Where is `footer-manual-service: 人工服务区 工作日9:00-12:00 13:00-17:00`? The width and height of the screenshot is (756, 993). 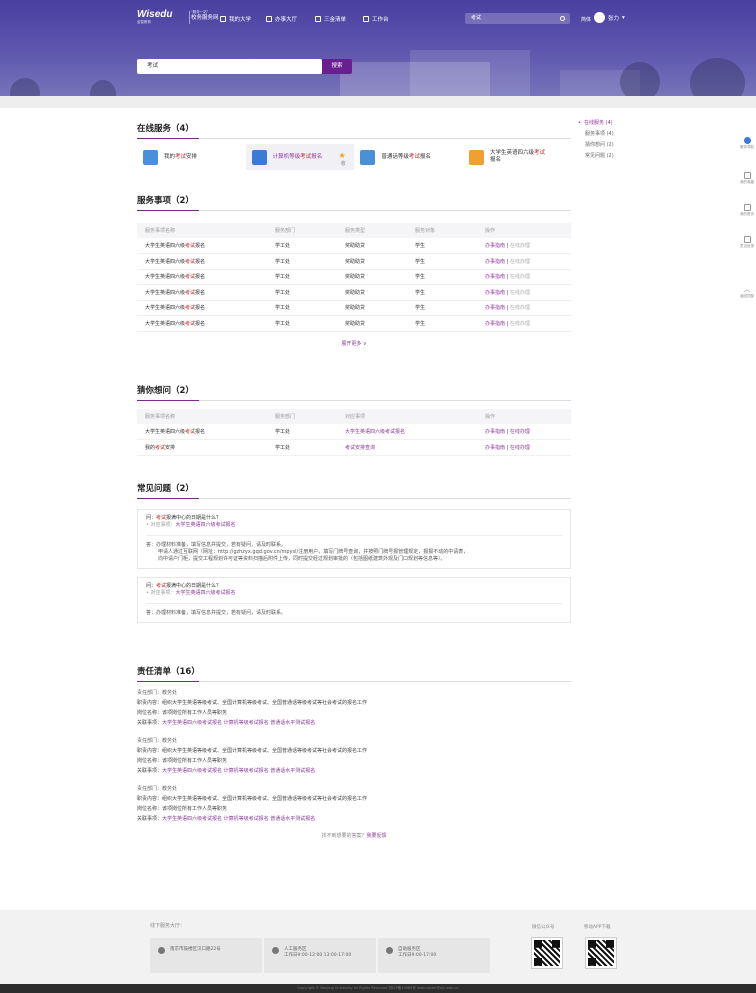 footer-manual-service: 人工服务区 工作日9:00-12:00 13:00-17:00 is located at coordinates (320, 955).